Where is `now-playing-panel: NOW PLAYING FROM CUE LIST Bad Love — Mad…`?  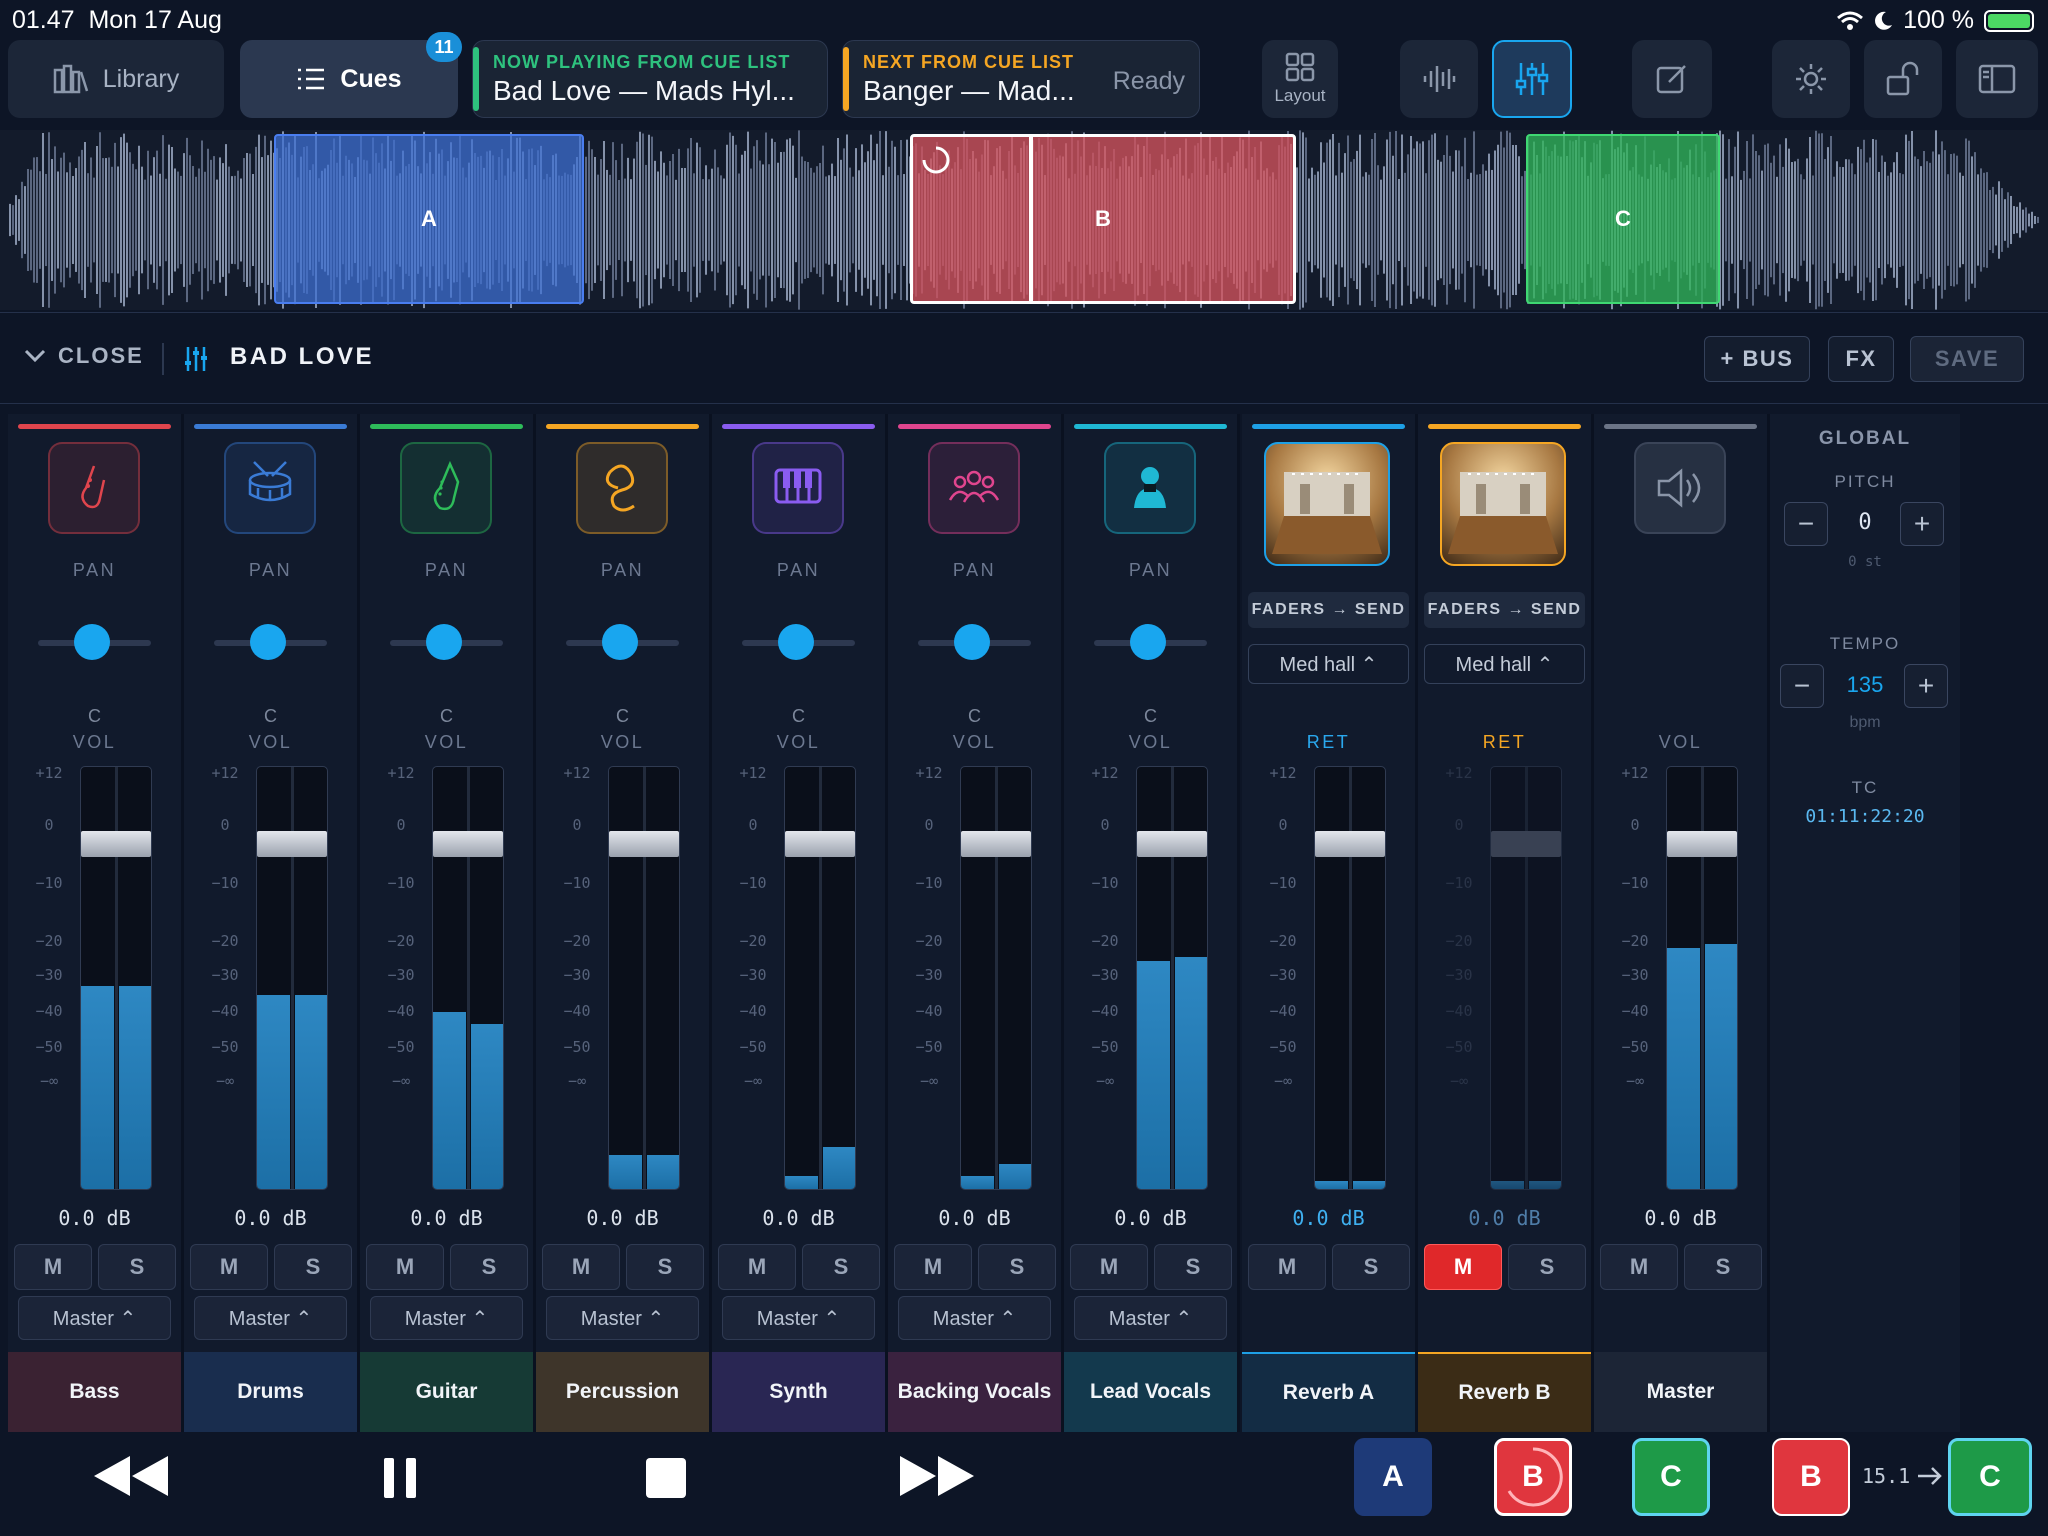
now-playing-panel: NOW PLAYING FROM CUE LIST Bad Love — Mad… is located at coordinates (650, 79).